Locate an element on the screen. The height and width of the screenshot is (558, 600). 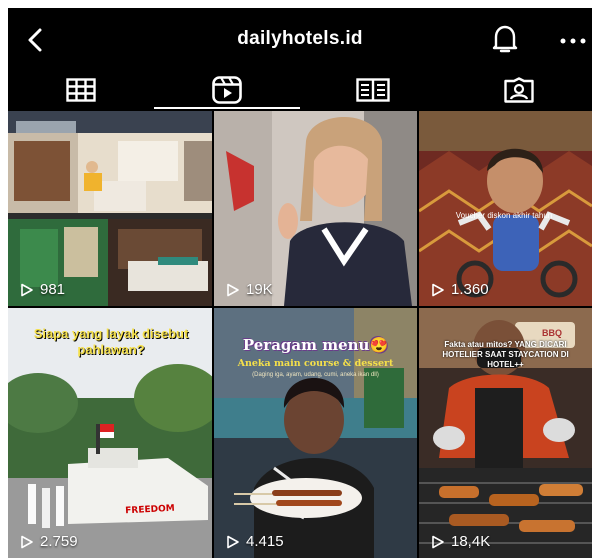
tab-grid is located at coordinates (81, 90).